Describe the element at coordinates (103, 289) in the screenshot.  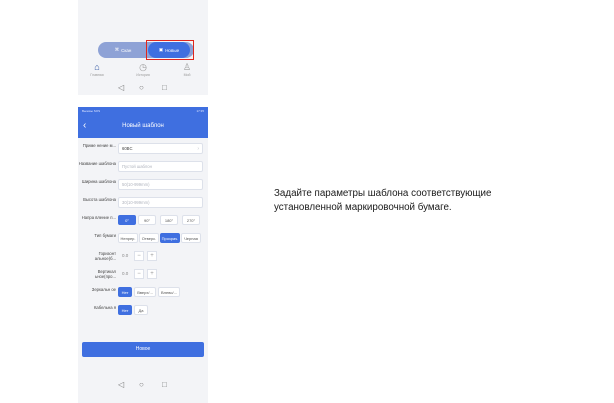
I see `mirror-label: Зеркальн ое` at that location.